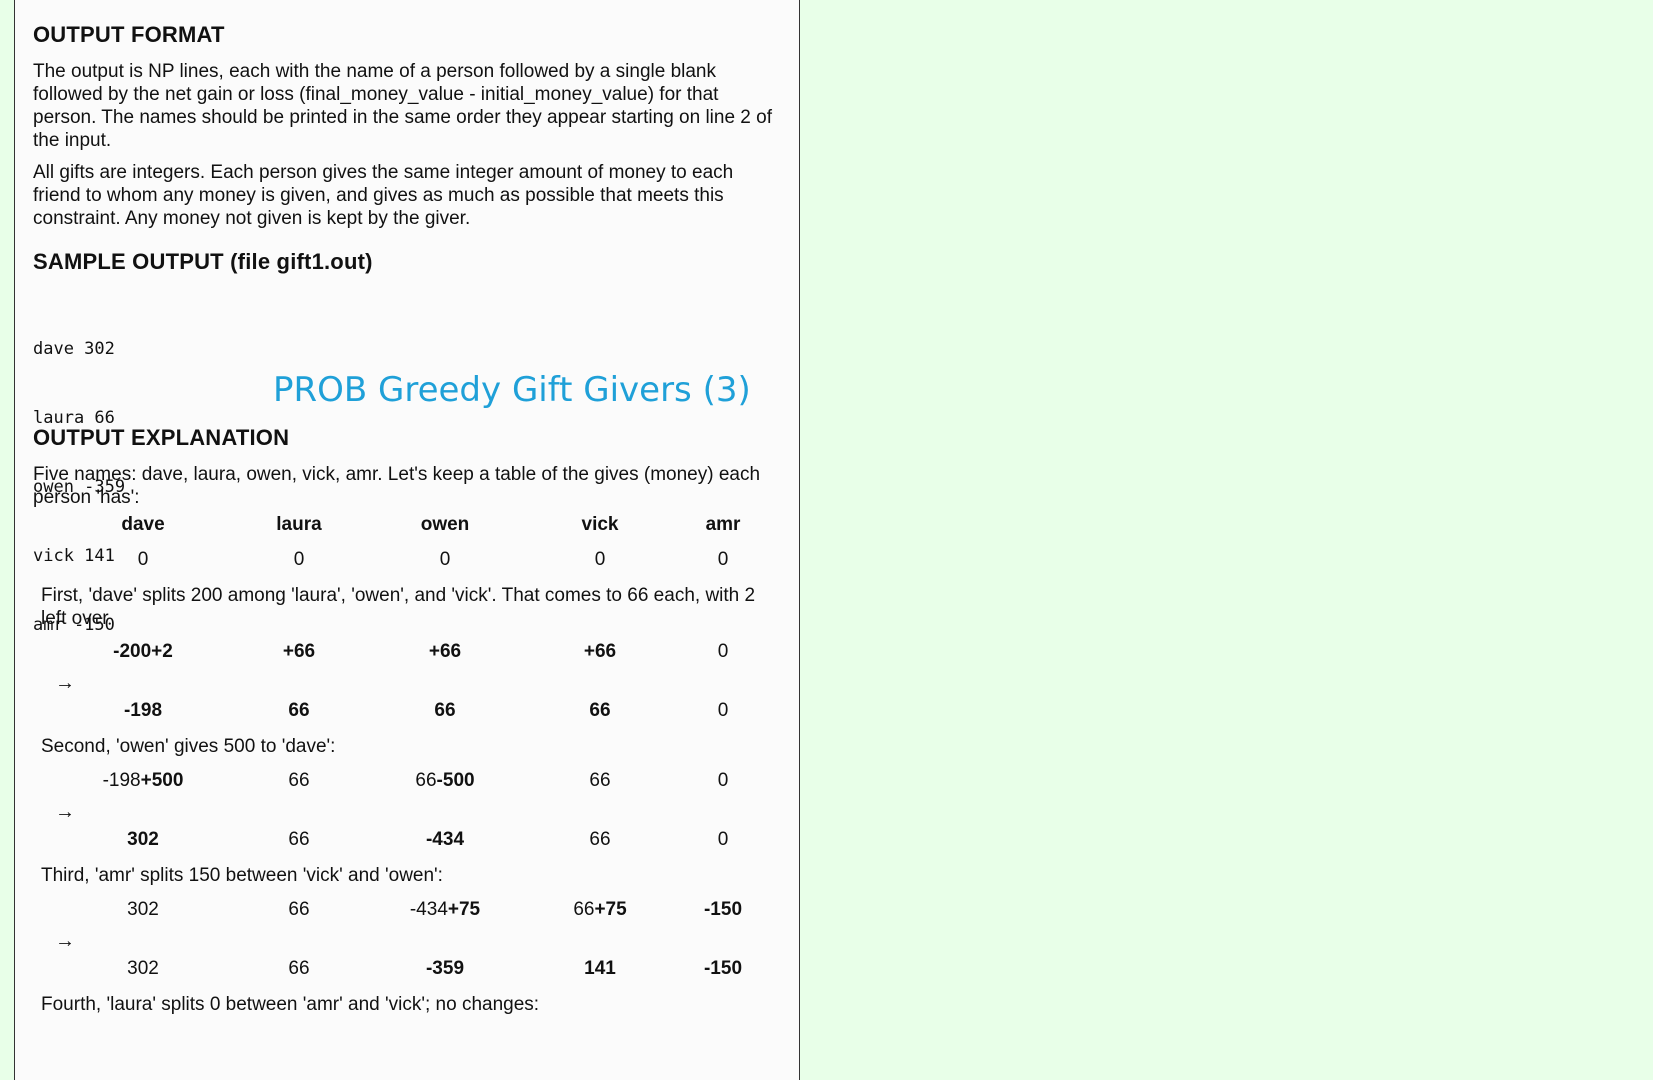 The width and height of the screenshot is (1653, 1080). Describe the element at coordinates (407, 784) in the screenshot. I see `step2-change-row: -198+500 66 66-500 66 0` at that location.